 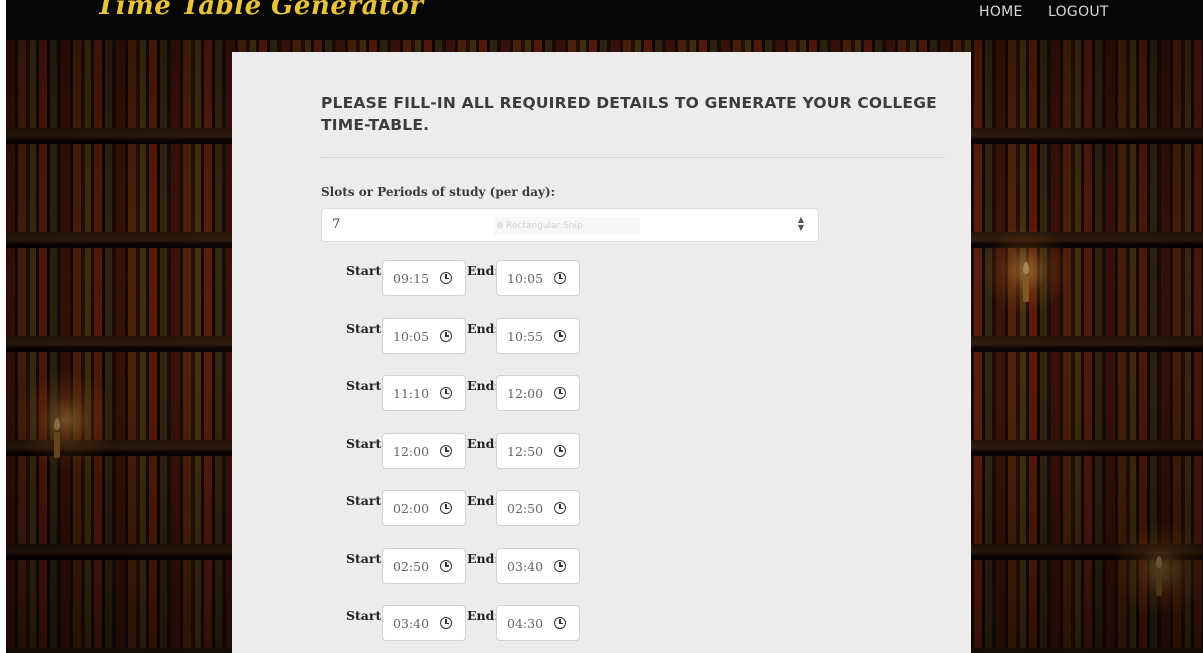 I want to click on end-time-input: 10:55, so click(x=538, y=335).